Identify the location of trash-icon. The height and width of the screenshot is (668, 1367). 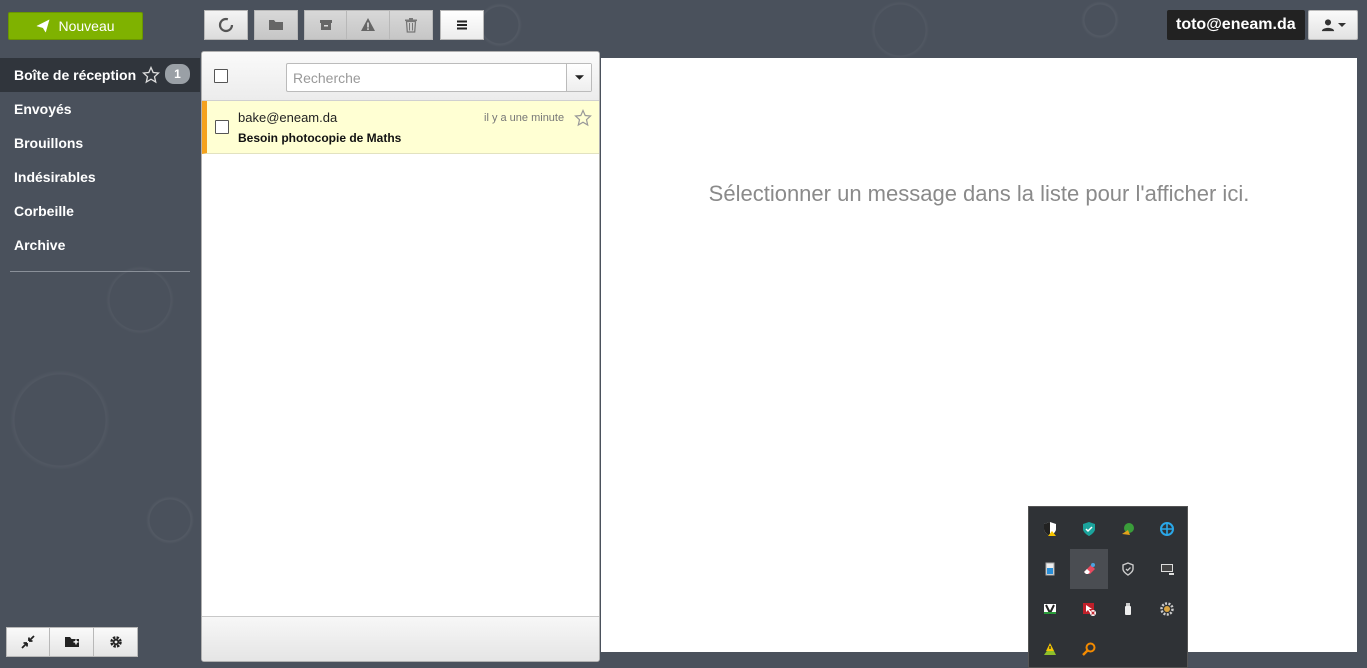
(411, 25).